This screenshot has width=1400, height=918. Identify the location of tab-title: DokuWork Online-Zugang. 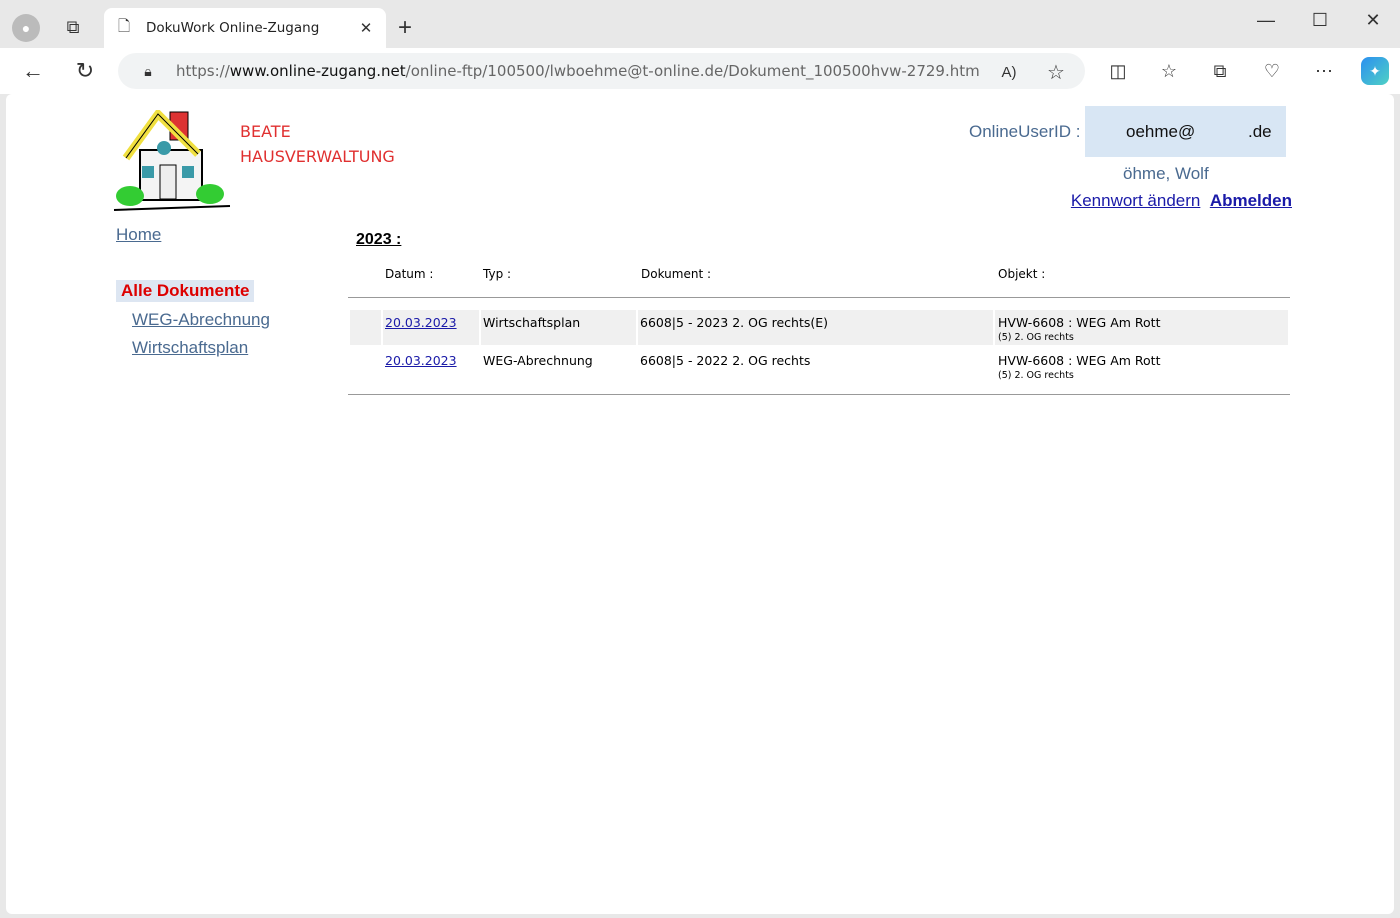
(233, 28).